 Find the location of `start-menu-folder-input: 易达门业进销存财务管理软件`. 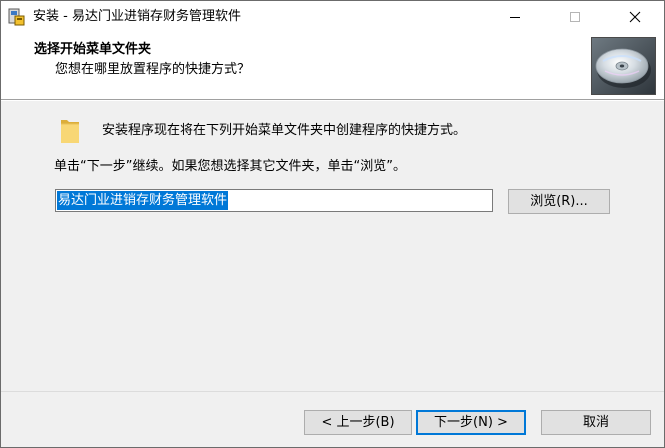

start-menu-folder-input: 易达门业进销存财务管理软件 is located at coordinates (274, 200).